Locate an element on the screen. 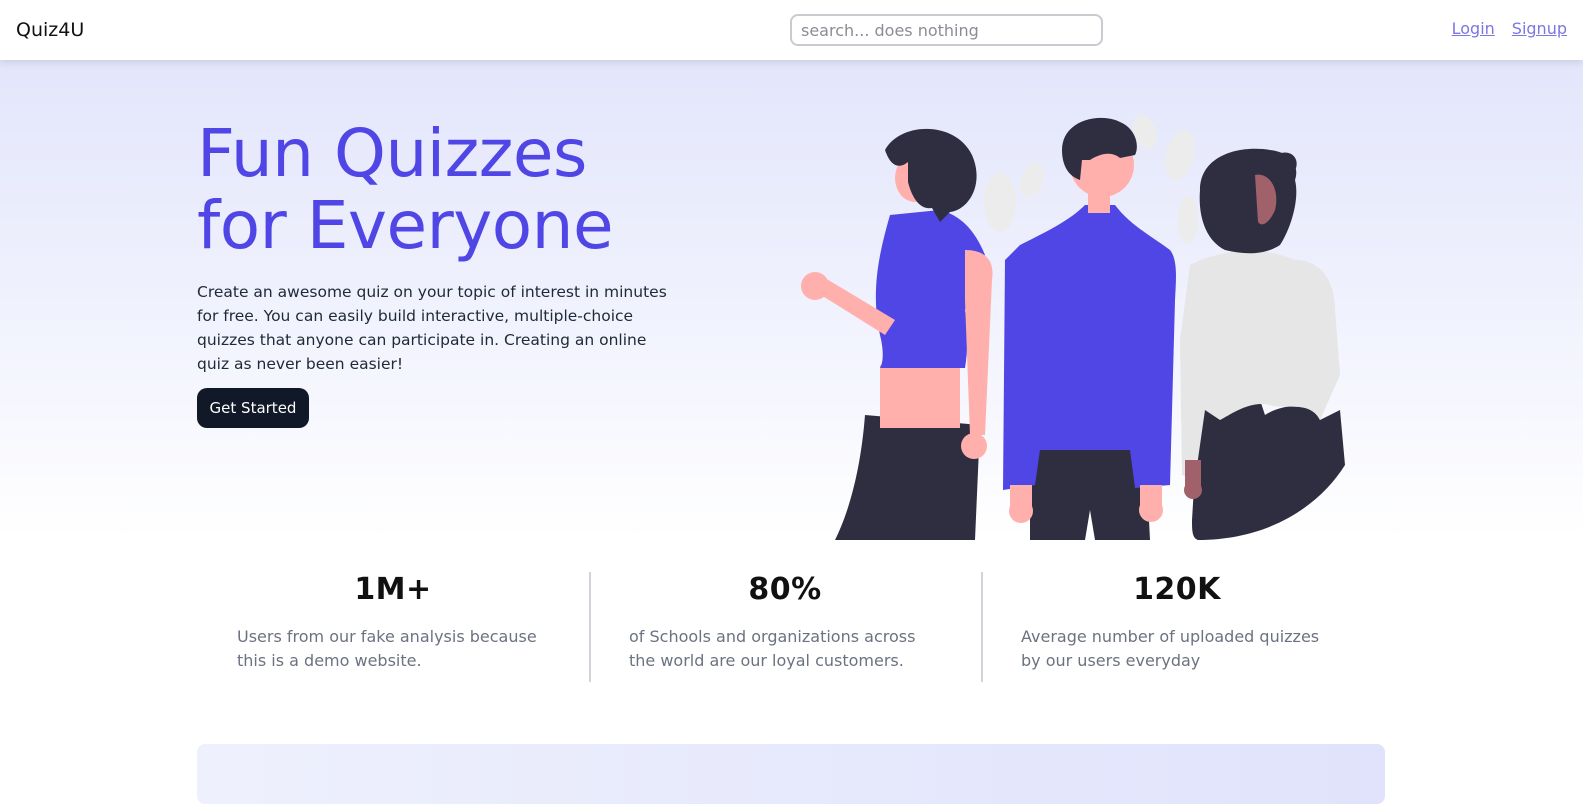 This screenshot has width=1583, height=804. navbar: Quiz4U Login Signup is located at coordinates (791, 30).